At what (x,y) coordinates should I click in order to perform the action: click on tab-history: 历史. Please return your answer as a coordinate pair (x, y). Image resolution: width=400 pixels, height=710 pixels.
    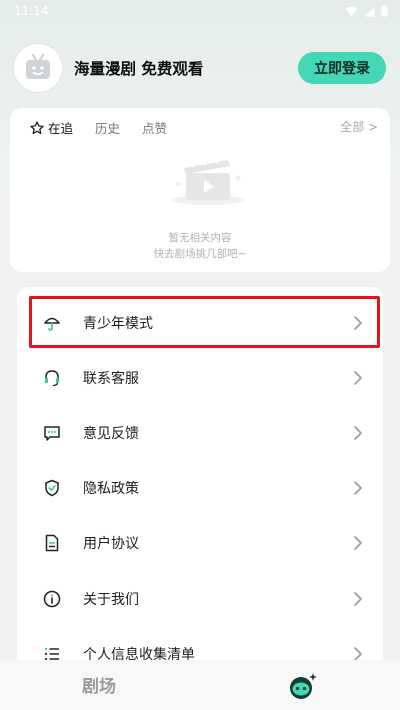
    Looking at the image, I should click on (107, 127).